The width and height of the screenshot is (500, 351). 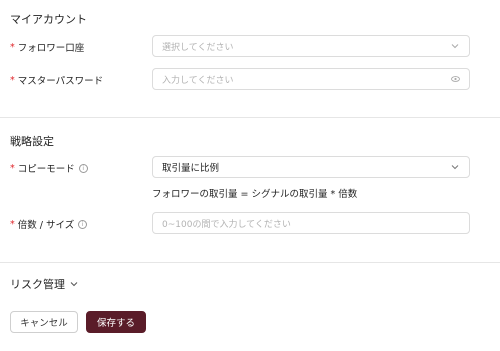 I want to click on follower-account-select: 選択してください, so click(x=311, y=46).